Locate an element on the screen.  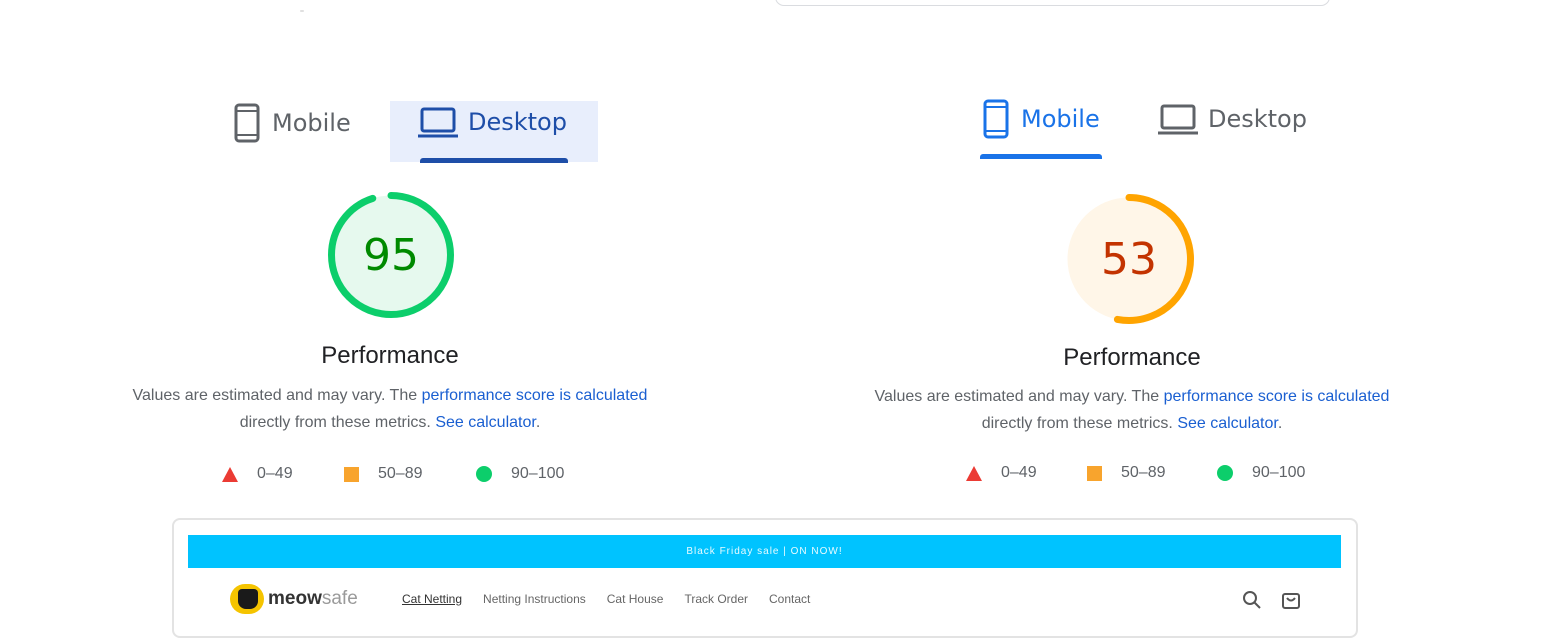
site-logo: meowsafe is located at coordinates (294, 599).